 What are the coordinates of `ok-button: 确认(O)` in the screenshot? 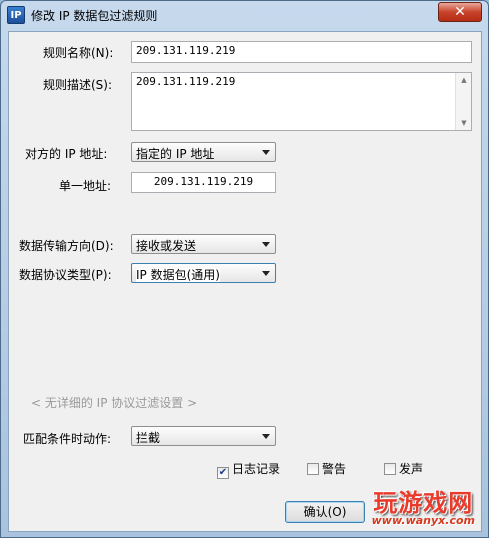 It's located at (325, 512).